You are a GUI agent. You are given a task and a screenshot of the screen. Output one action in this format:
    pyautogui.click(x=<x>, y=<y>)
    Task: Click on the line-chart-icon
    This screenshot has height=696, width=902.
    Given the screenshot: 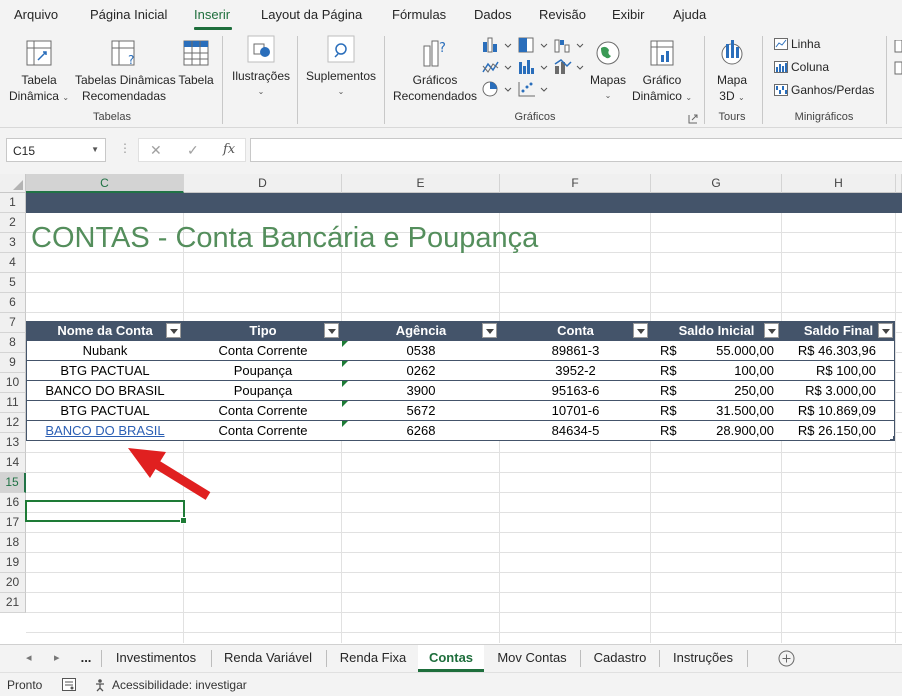 What is the action you would take?
    pyautogui.click(x=498, y=67)
    